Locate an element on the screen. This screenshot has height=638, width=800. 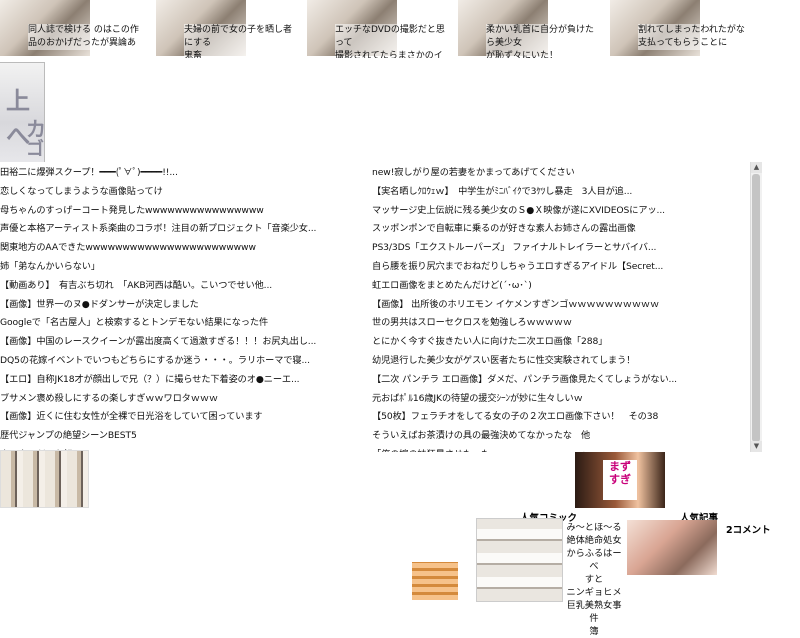
feed-link: 姉「弟なんかいらない」 is located at coordinates (185, 267).